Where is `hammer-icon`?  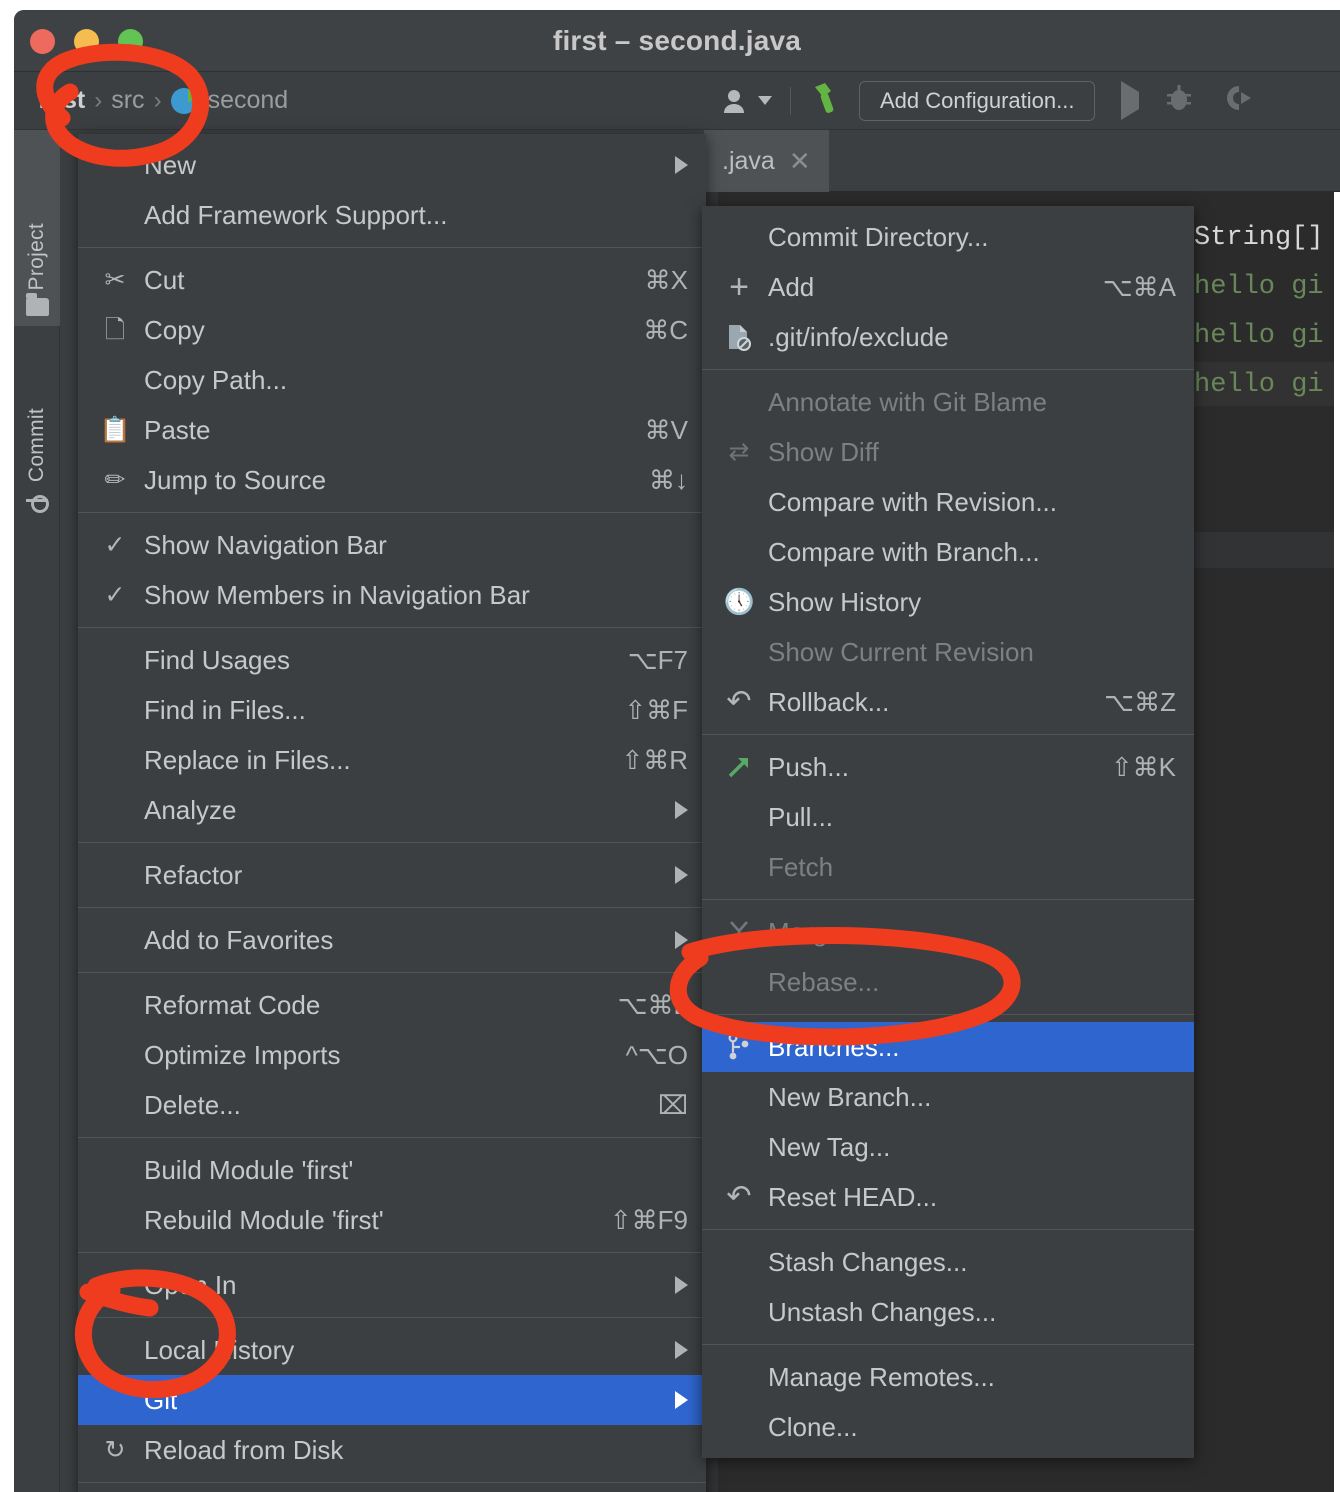 hammer-icon is located at coordinates (828, 100).